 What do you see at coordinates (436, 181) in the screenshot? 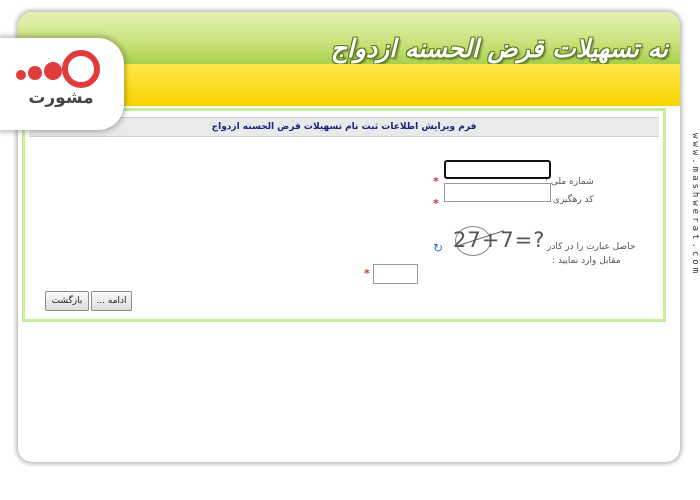
I see `national-id-required: *` at bounding box center [436, 181].